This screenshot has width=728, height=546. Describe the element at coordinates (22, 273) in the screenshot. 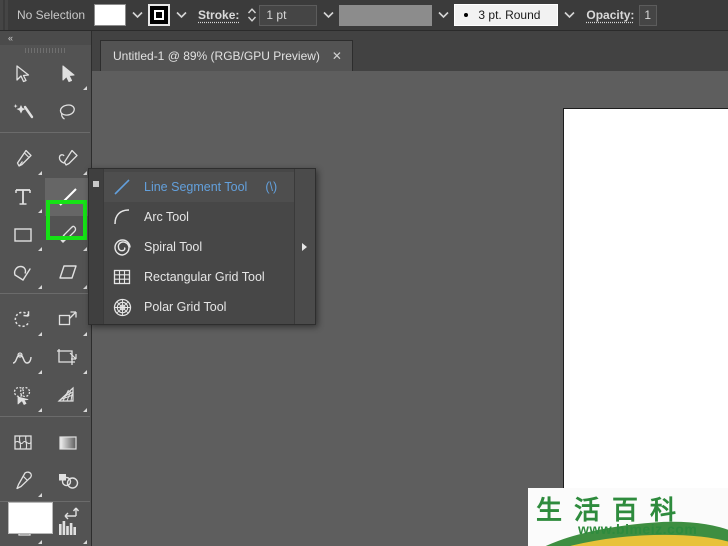

I see `shaper-tool` at that location.